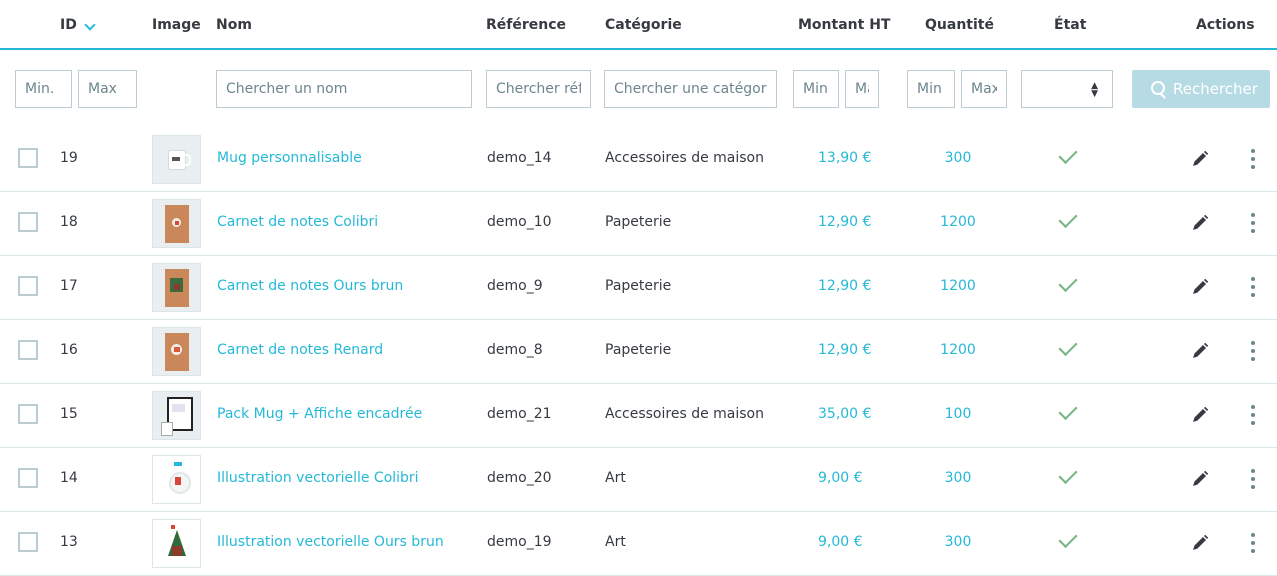 The width and height of the screenshot is (1277, 576). What do you see at coordinates (1158, 88) in the screenshot?
I see `search-icon` at bounding box center [1158, 88].